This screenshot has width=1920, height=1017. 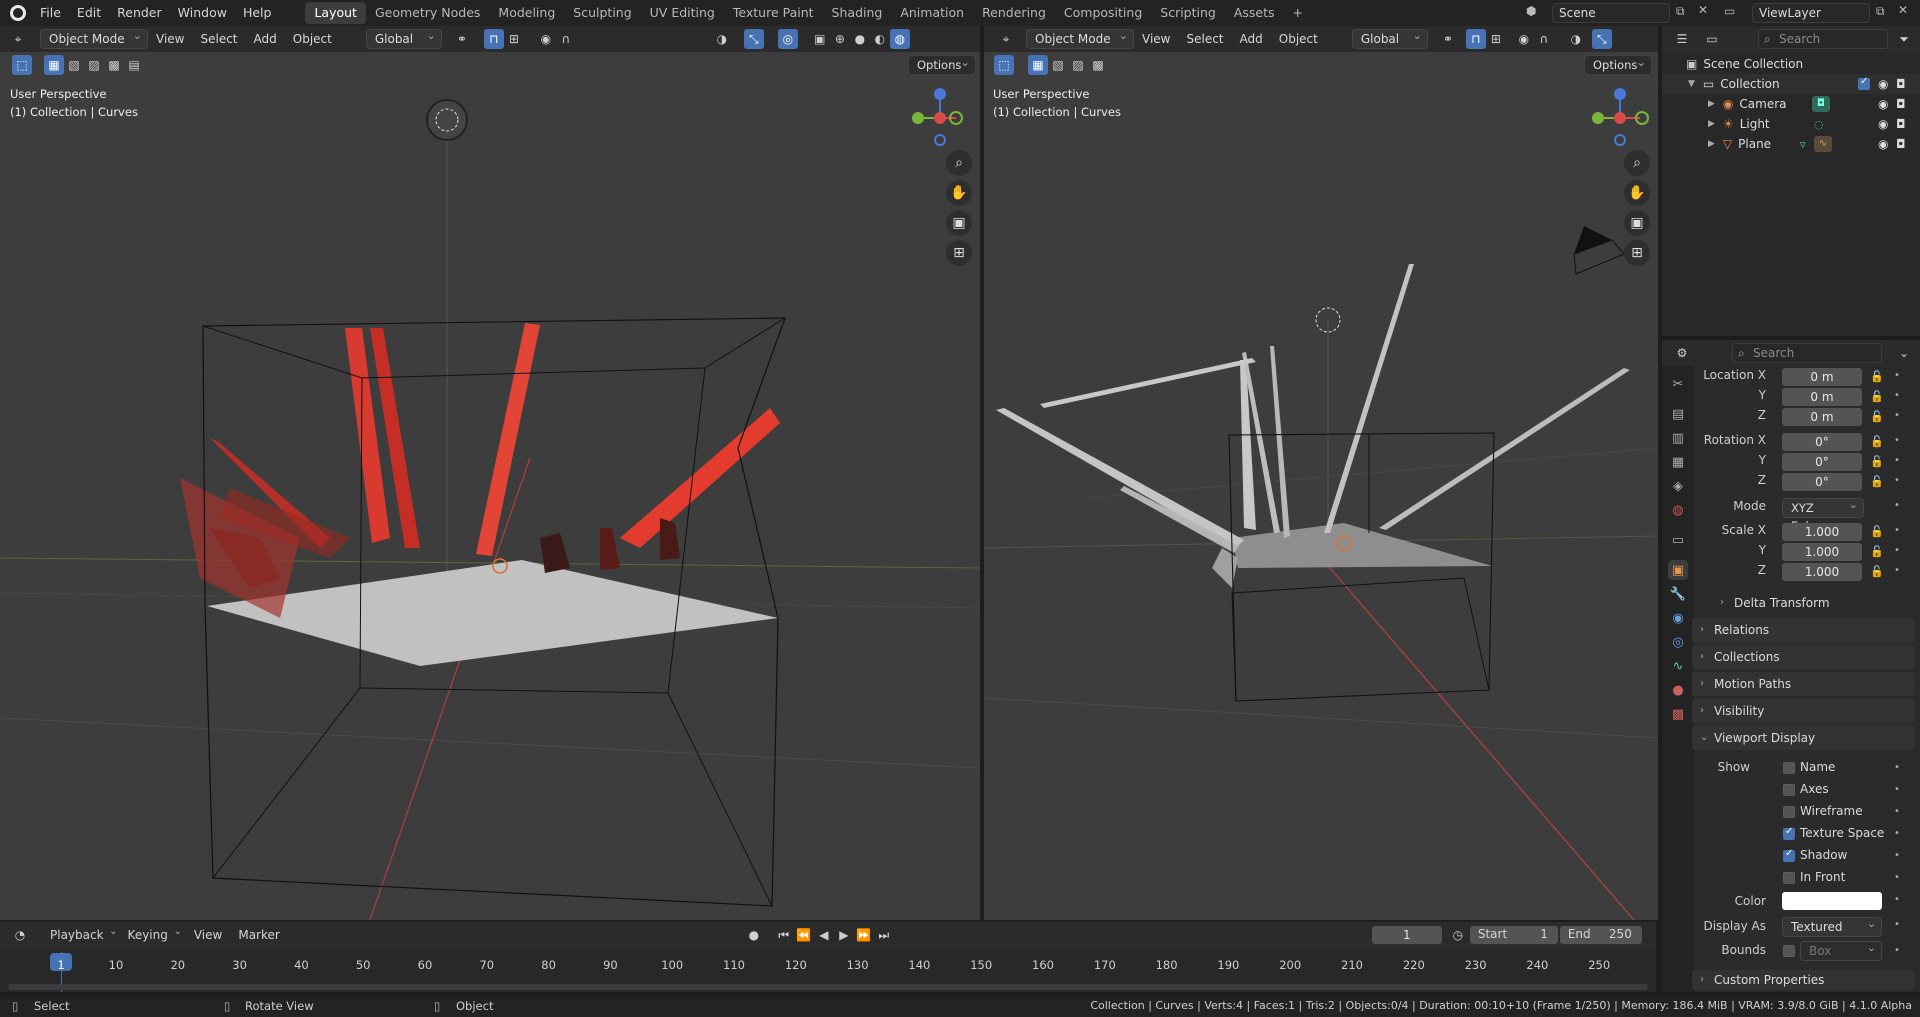 I want to click on play-reverse-icon: ◀, so click(x=824, y=935).